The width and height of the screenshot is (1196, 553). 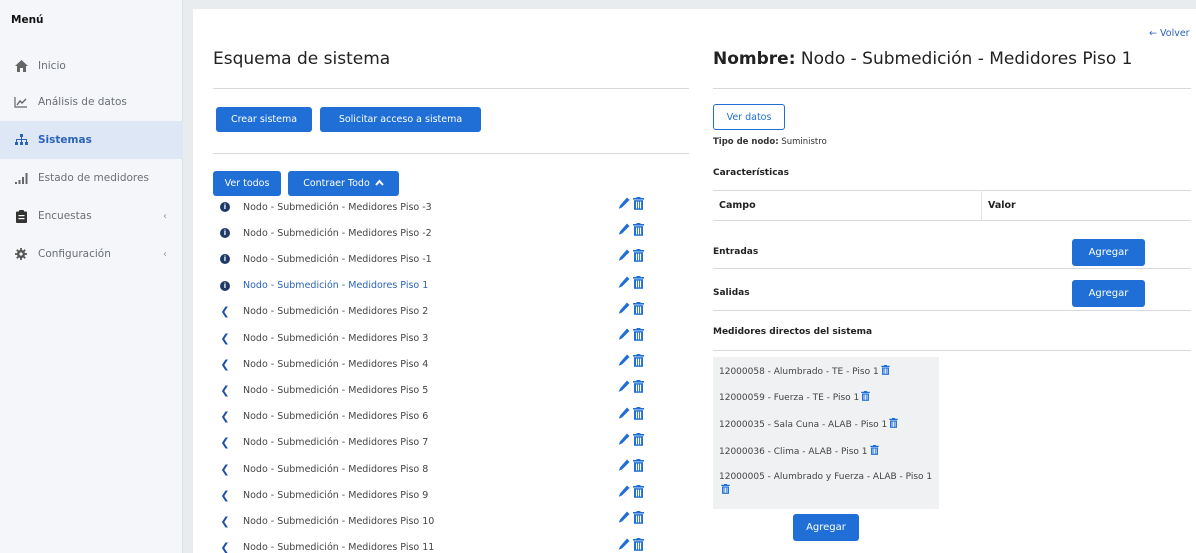 I want to click on view-all-button: Ver todos, so click(x=247, y=183).